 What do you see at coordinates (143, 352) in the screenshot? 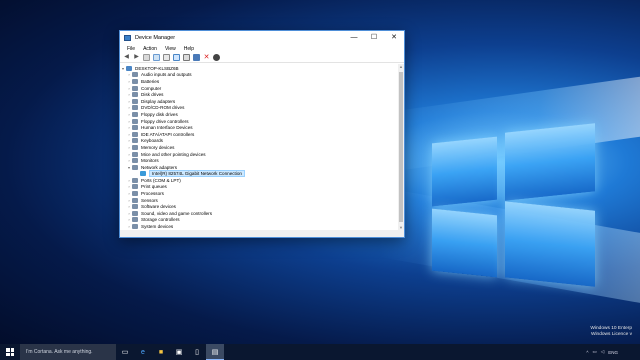
I see `edge-icon: e` at bounding box center [143, 352].